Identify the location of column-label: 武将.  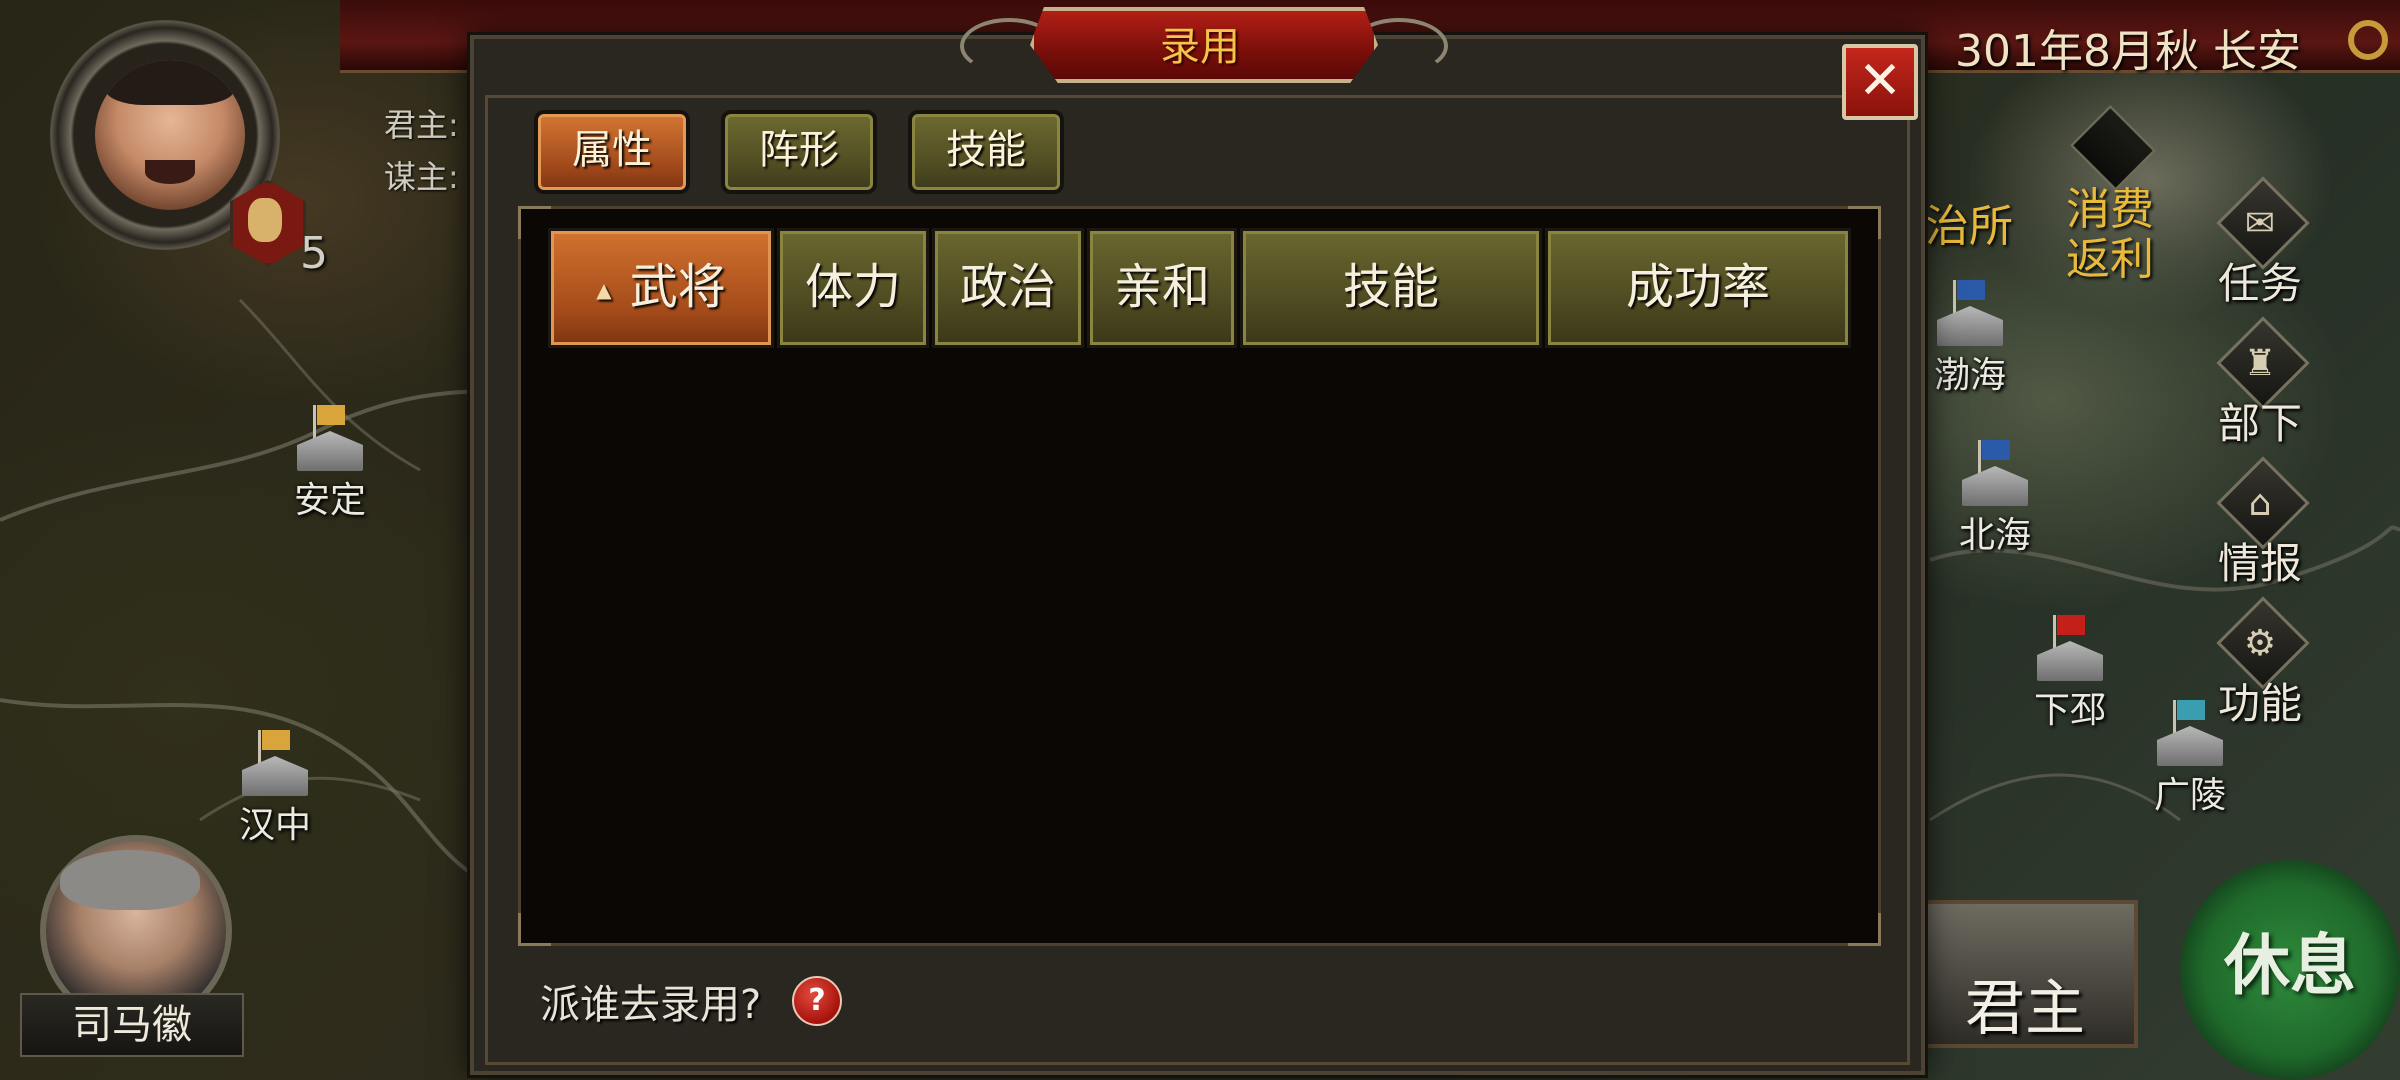
(677, 287).